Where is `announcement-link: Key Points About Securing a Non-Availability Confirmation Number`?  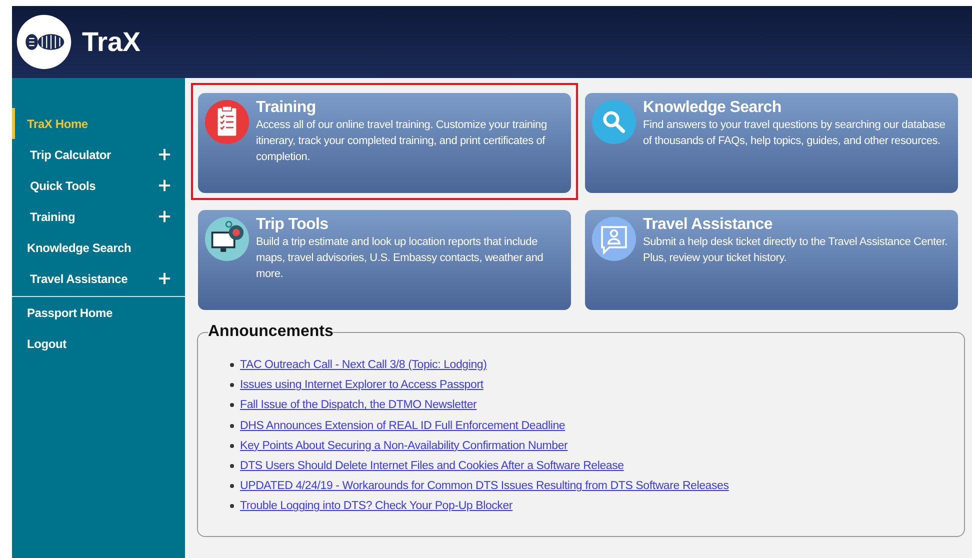 announcement-link: Key Points About Securing a Non-Availability Confirmation Number is located at coordinates (404, 446).